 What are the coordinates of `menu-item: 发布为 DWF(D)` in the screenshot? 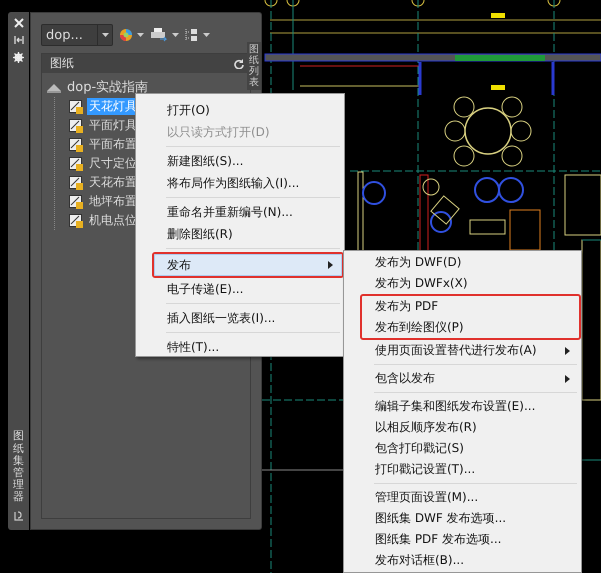 It's located at (462, 262).